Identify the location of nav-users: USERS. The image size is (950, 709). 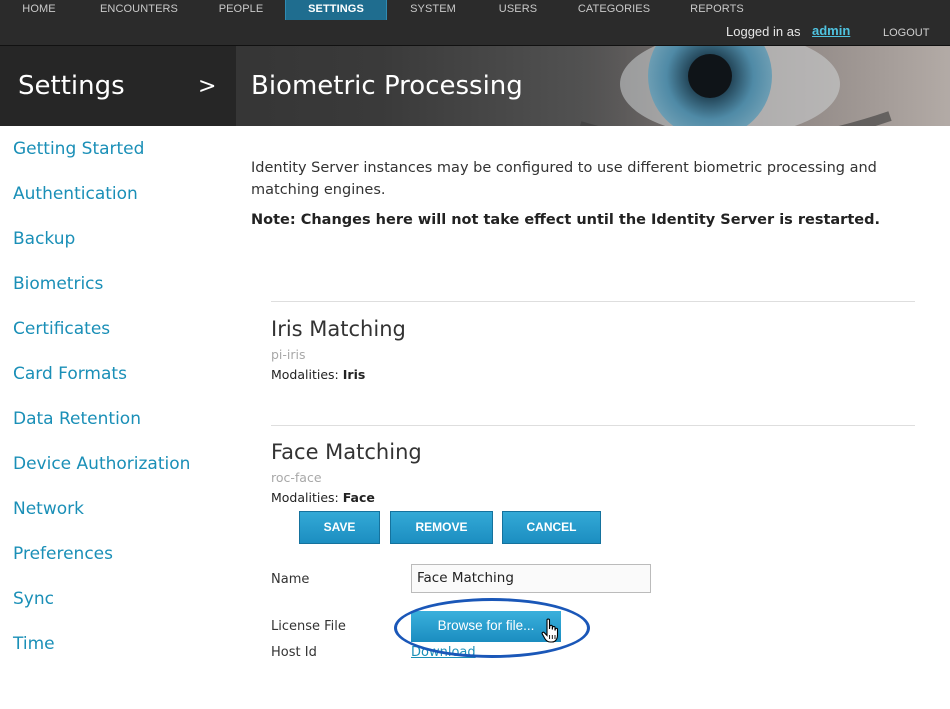
(518, 10).